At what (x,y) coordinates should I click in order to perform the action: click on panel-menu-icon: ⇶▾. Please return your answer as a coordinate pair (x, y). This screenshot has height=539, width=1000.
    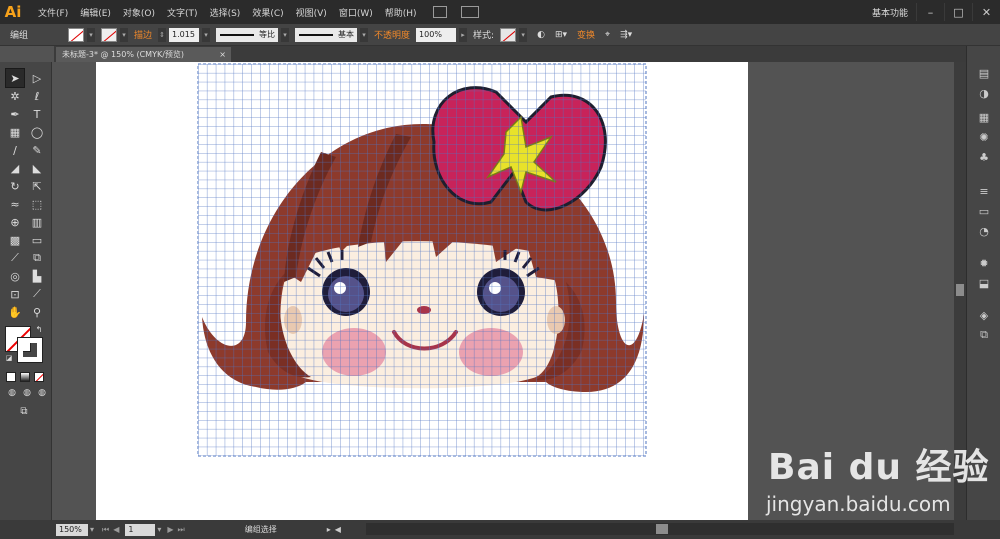
    Looking at the image, I should click on (626, 35).